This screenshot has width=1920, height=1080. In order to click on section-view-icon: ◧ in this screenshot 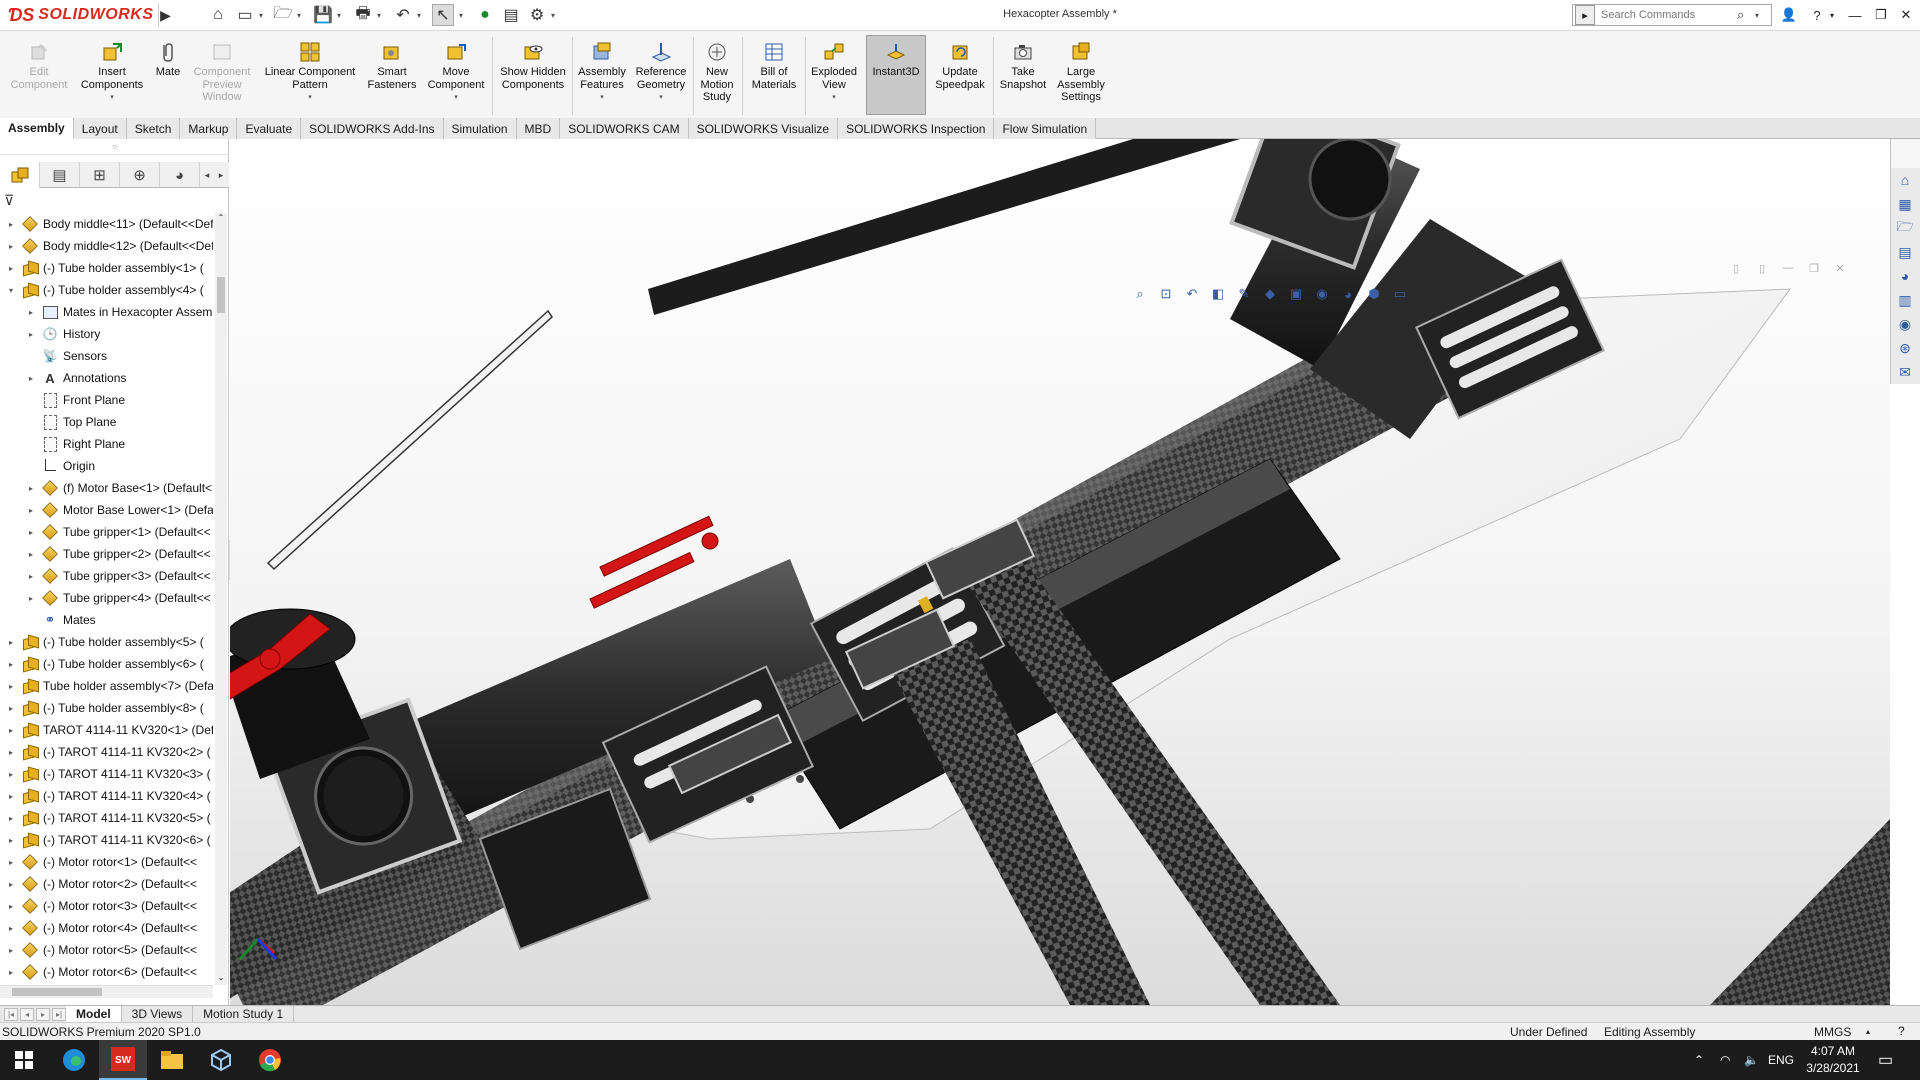, I will do `click(1218, 294)`.